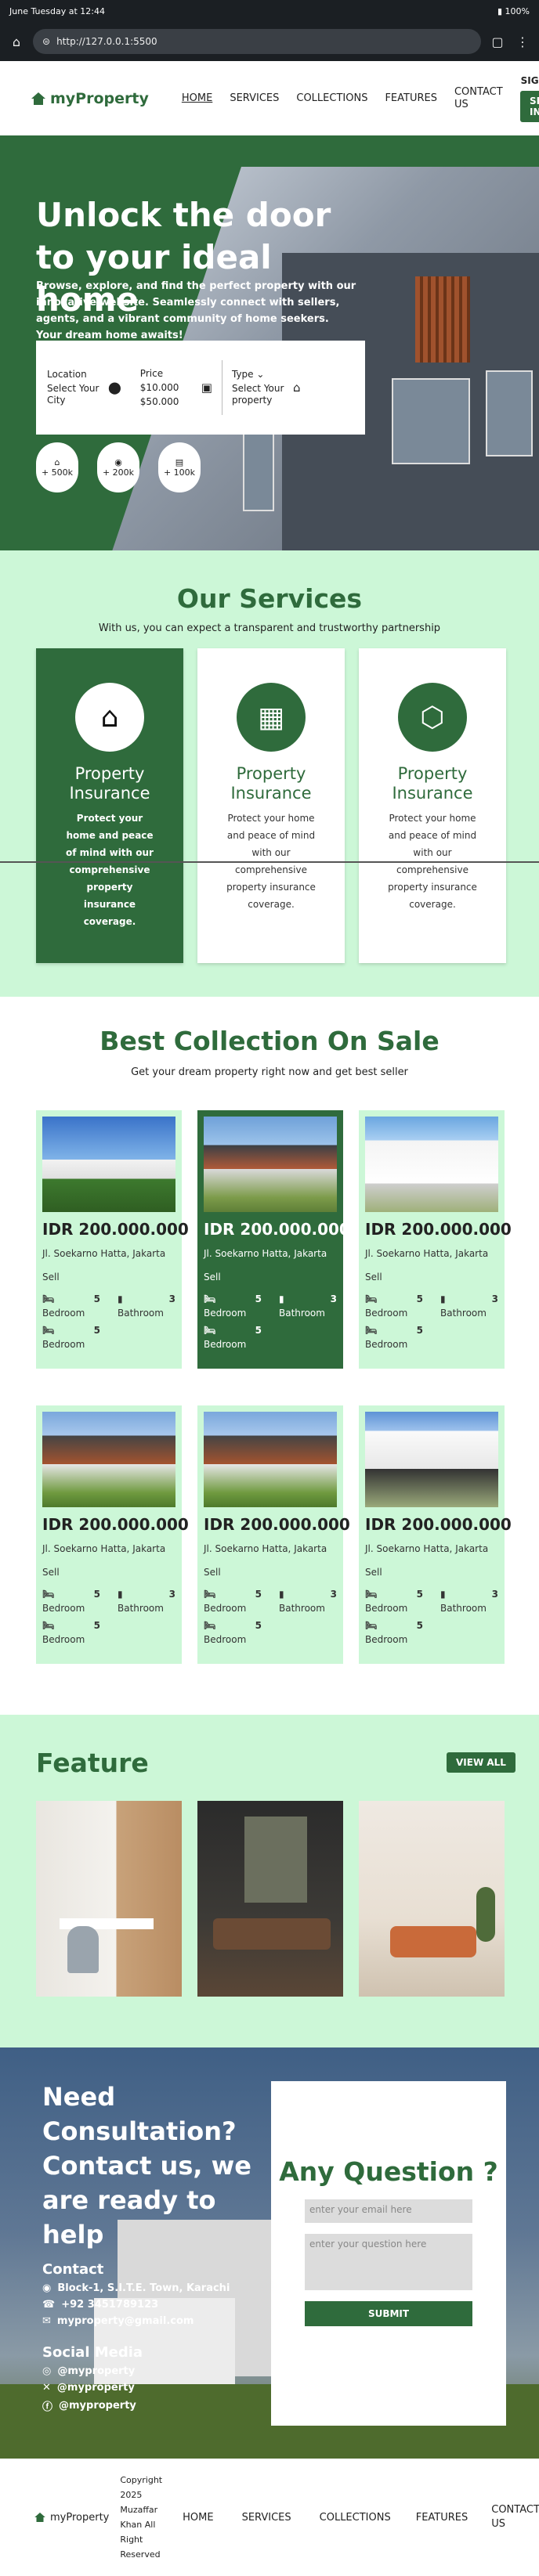 The height and width of the screenshot is (2576, 539). Describe the element at coordinates (197, 98) in the screenshot. I see `nav-home: HOME` at that location.